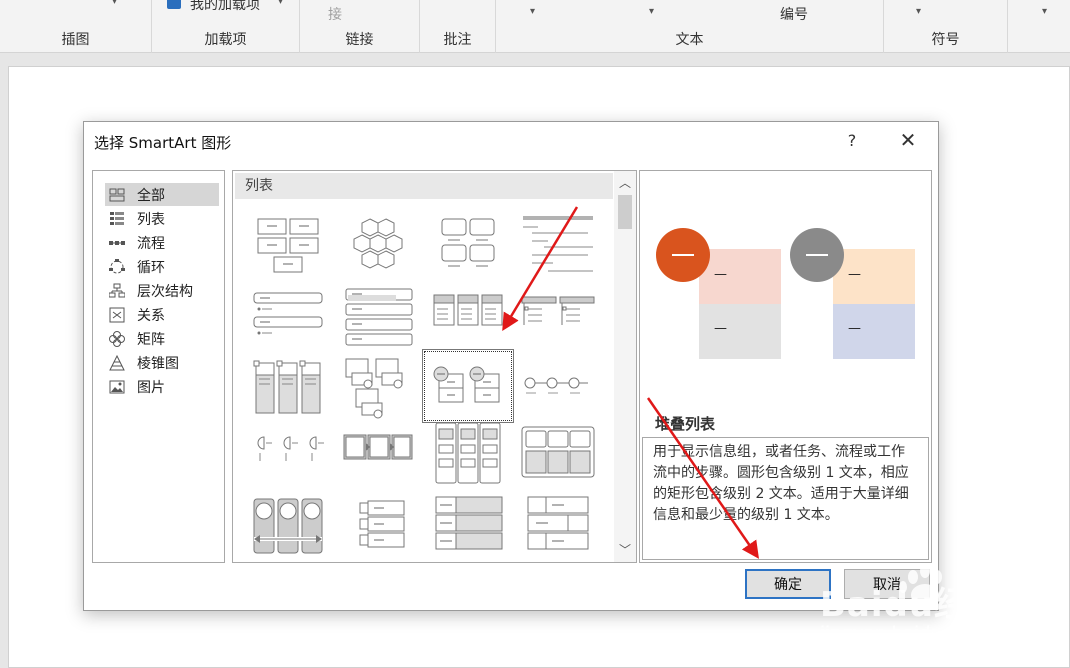 This screenshot has height=668, width=1070. I want to click on ribbon-group-label: 插图, so click(75, 40).